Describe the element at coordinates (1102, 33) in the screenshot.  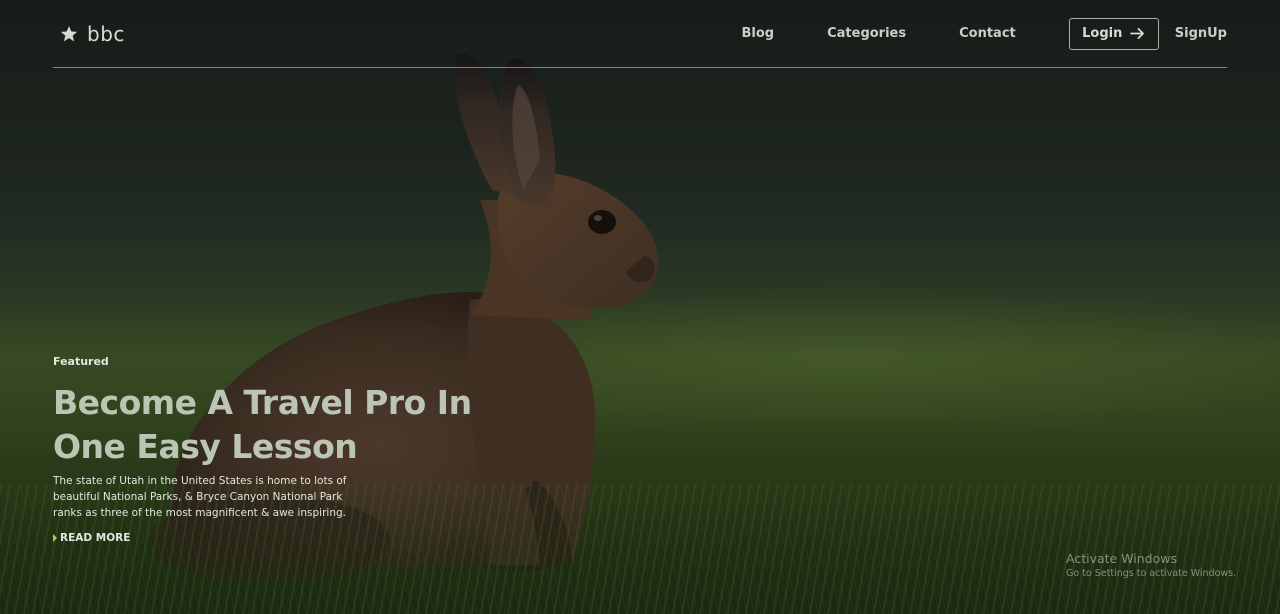
I see `login-label: Login` at that location.